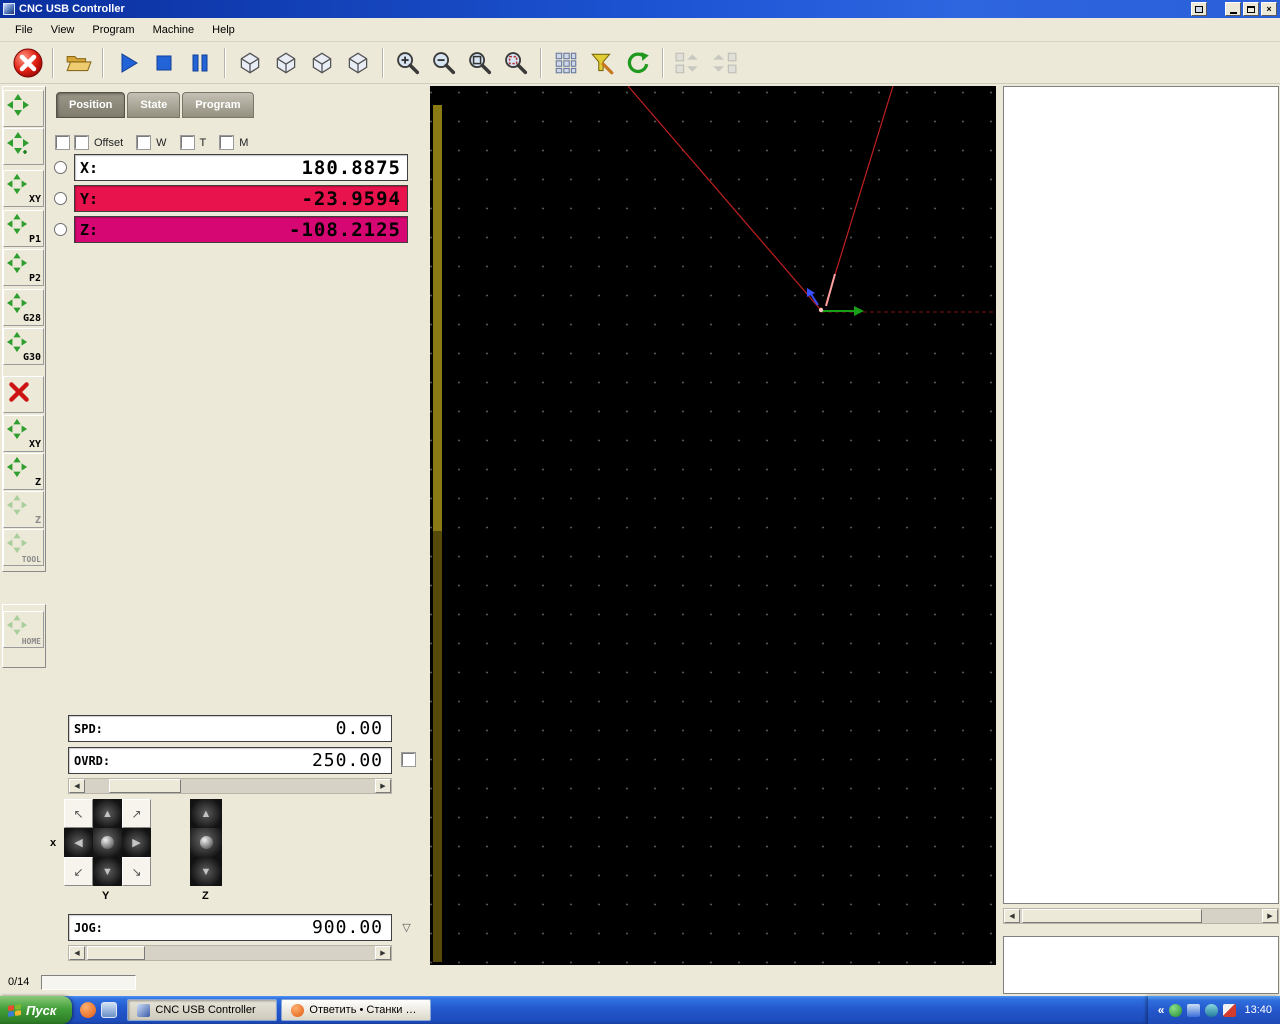  Describe the element at coordinates (227, 142) in the screenshot. I see `m-checkbox` at that location.